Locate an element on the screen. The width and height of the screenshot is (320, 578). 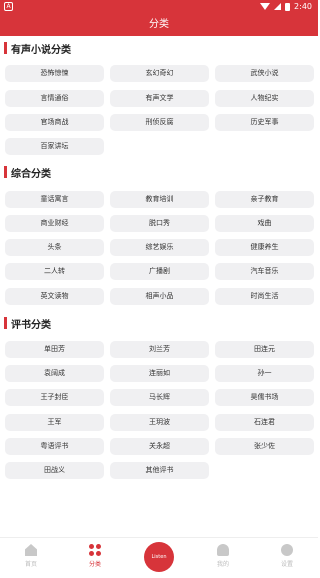
category-chip: 脱口秀 is located at coordinates (159, 223).